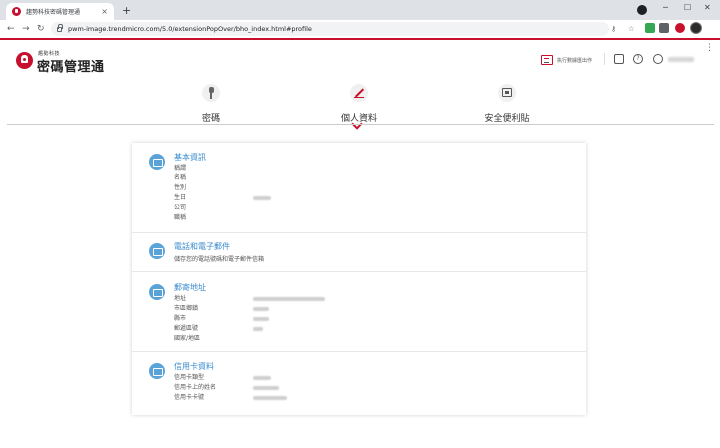 This screenshot has width=720, height=448. What do you see at coordinates (211, 93) in the screenshot?
I see `key-icon` at bounding box center [211, 93].